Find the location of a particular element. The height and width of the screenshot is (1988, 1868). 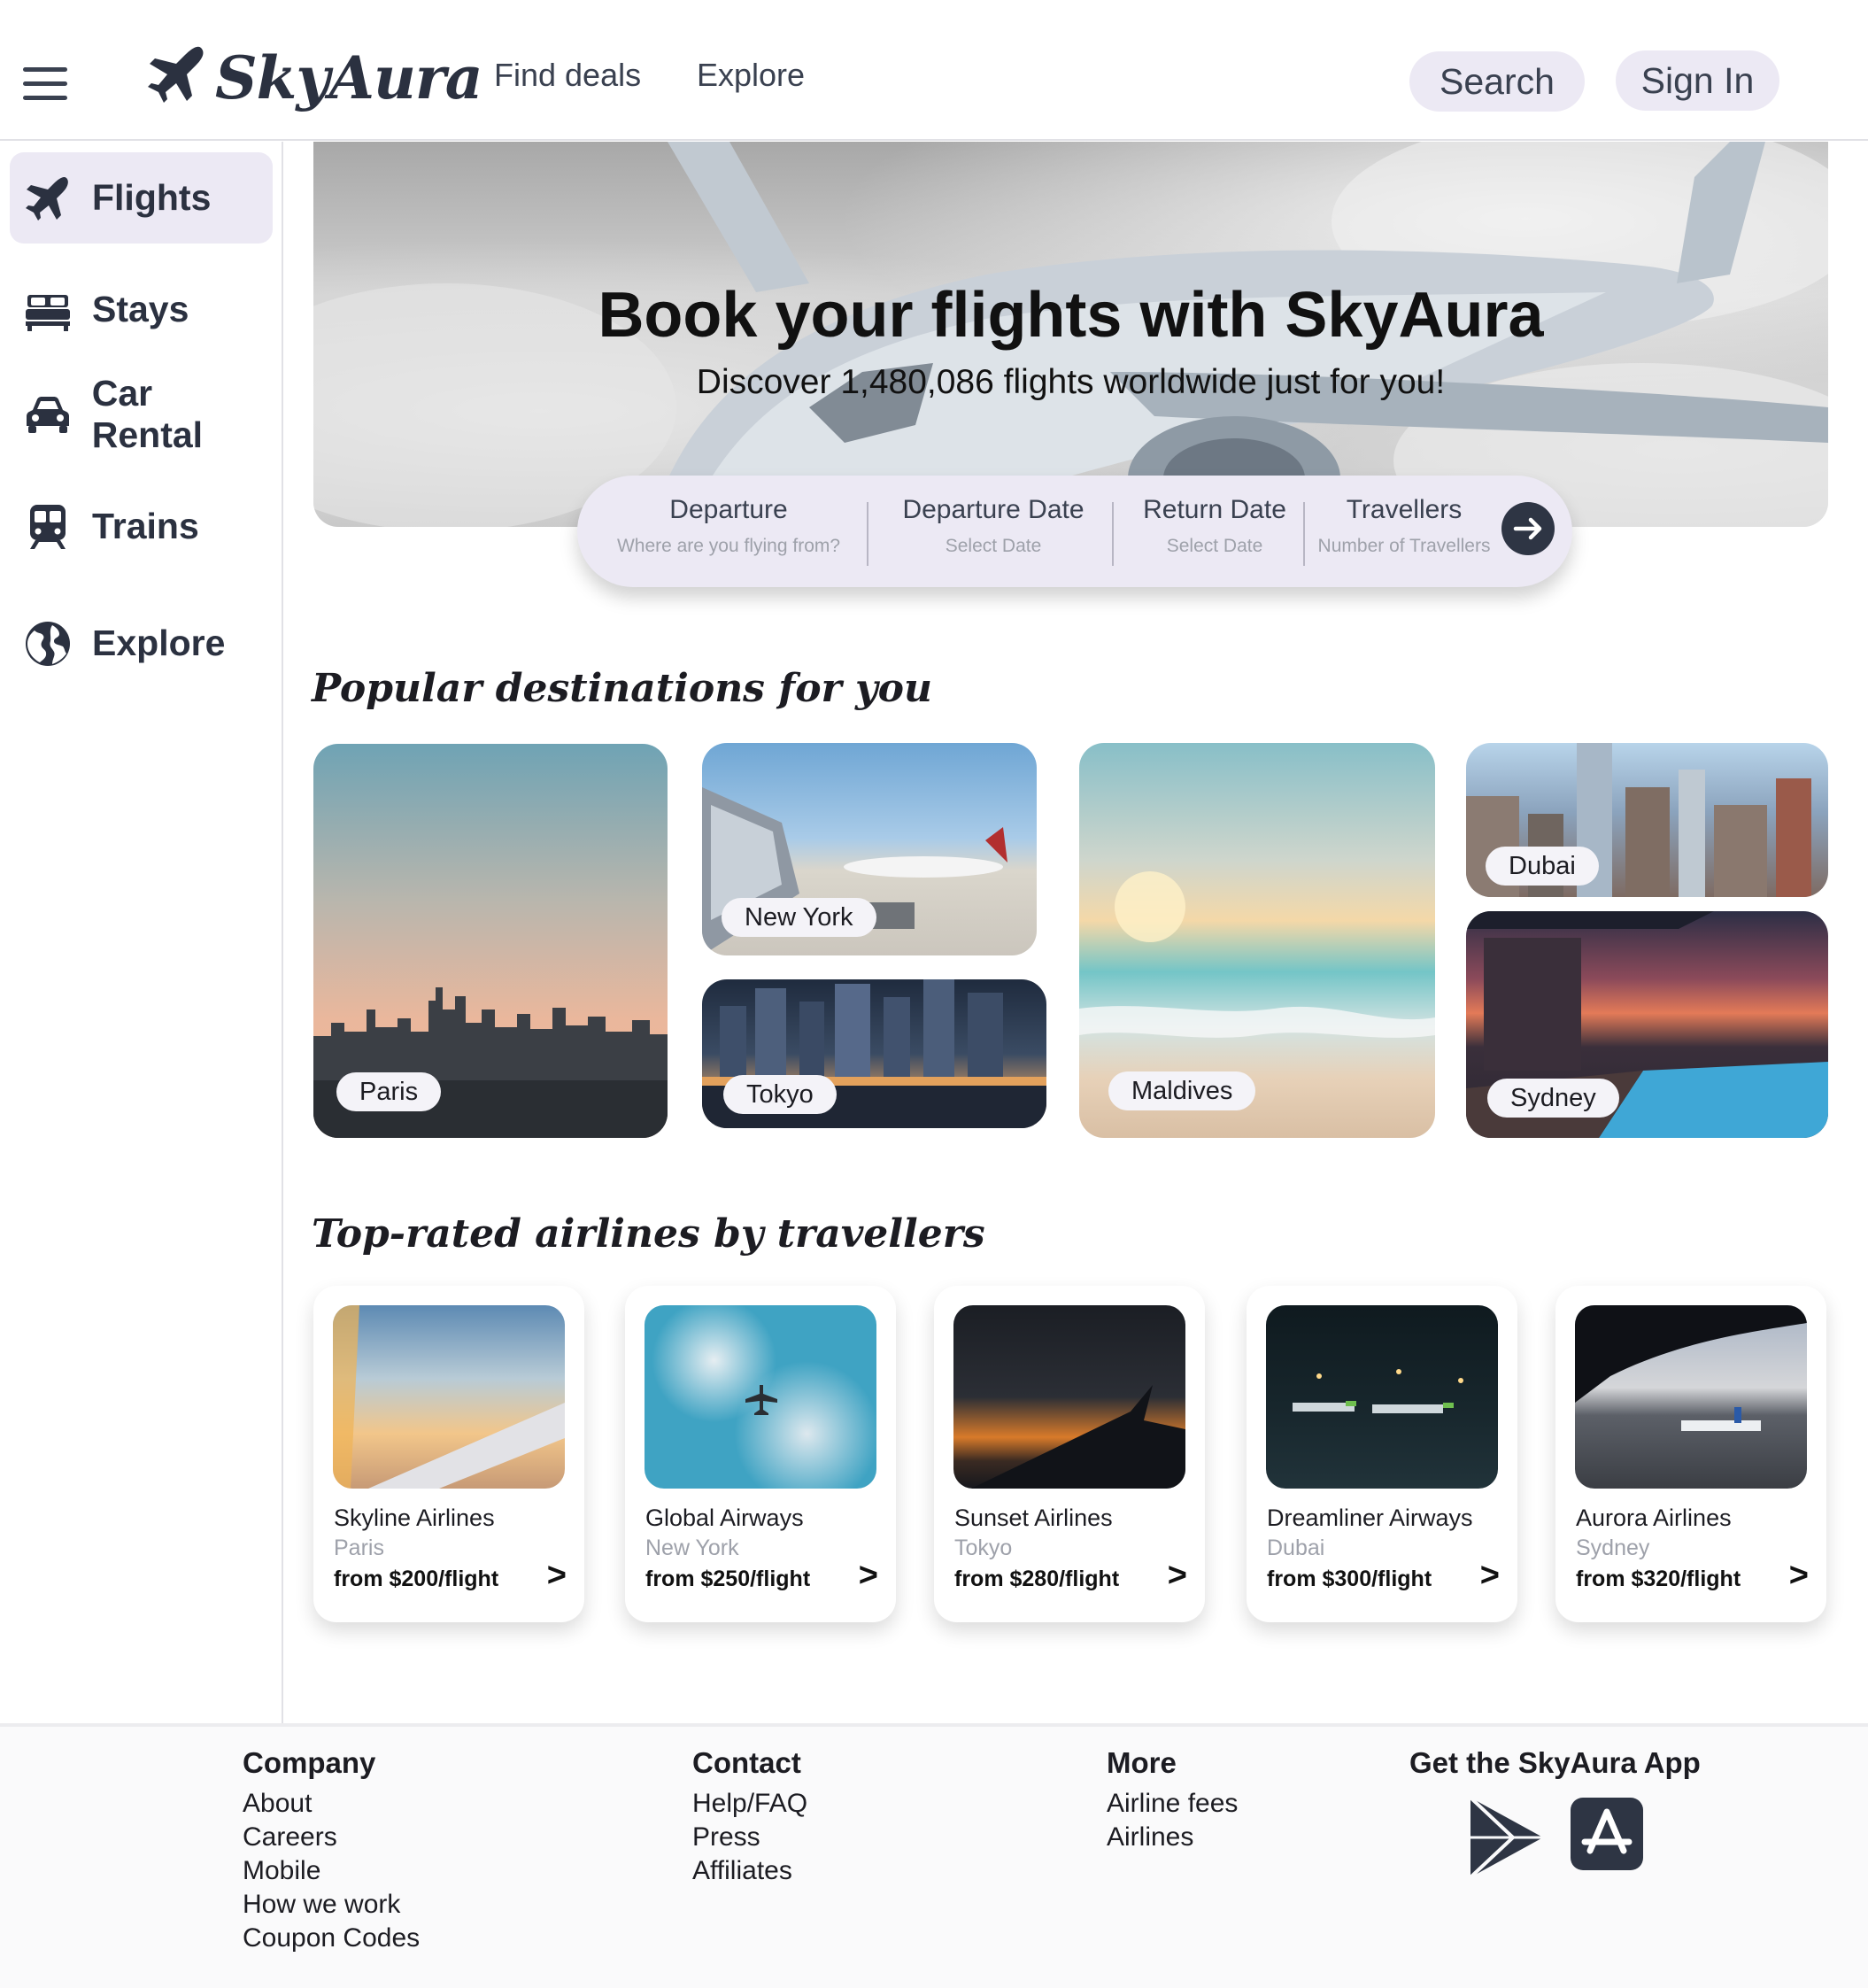

footer-link-how-we-work: How we work is located at coordinates (331, 1905).